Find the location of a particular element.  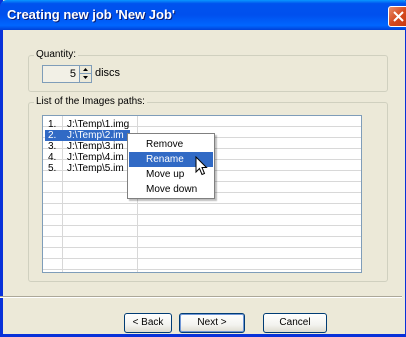

quantity-unit-label: discs is located at coordinates (108, 73).